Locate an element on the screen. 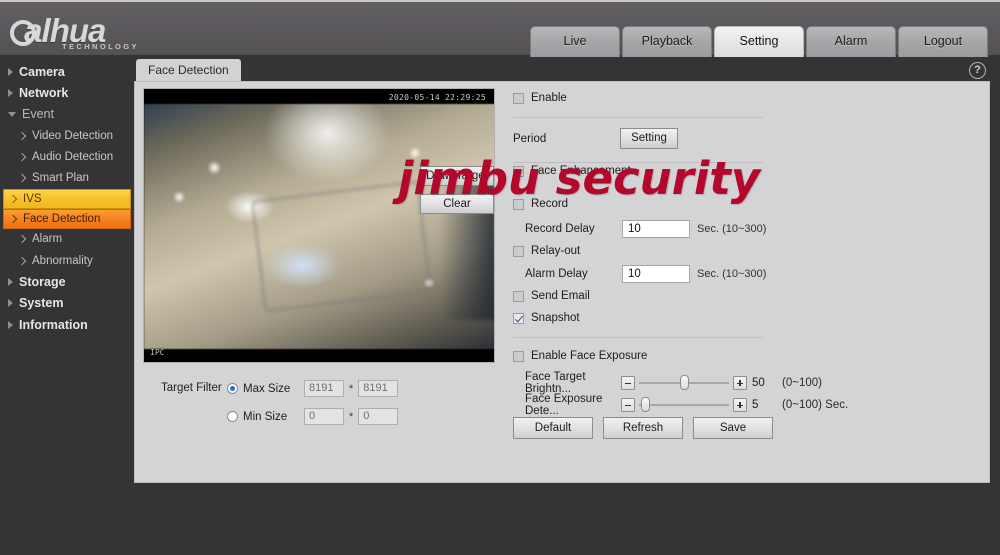  min-size-radio is located at coordinates (232, 416).